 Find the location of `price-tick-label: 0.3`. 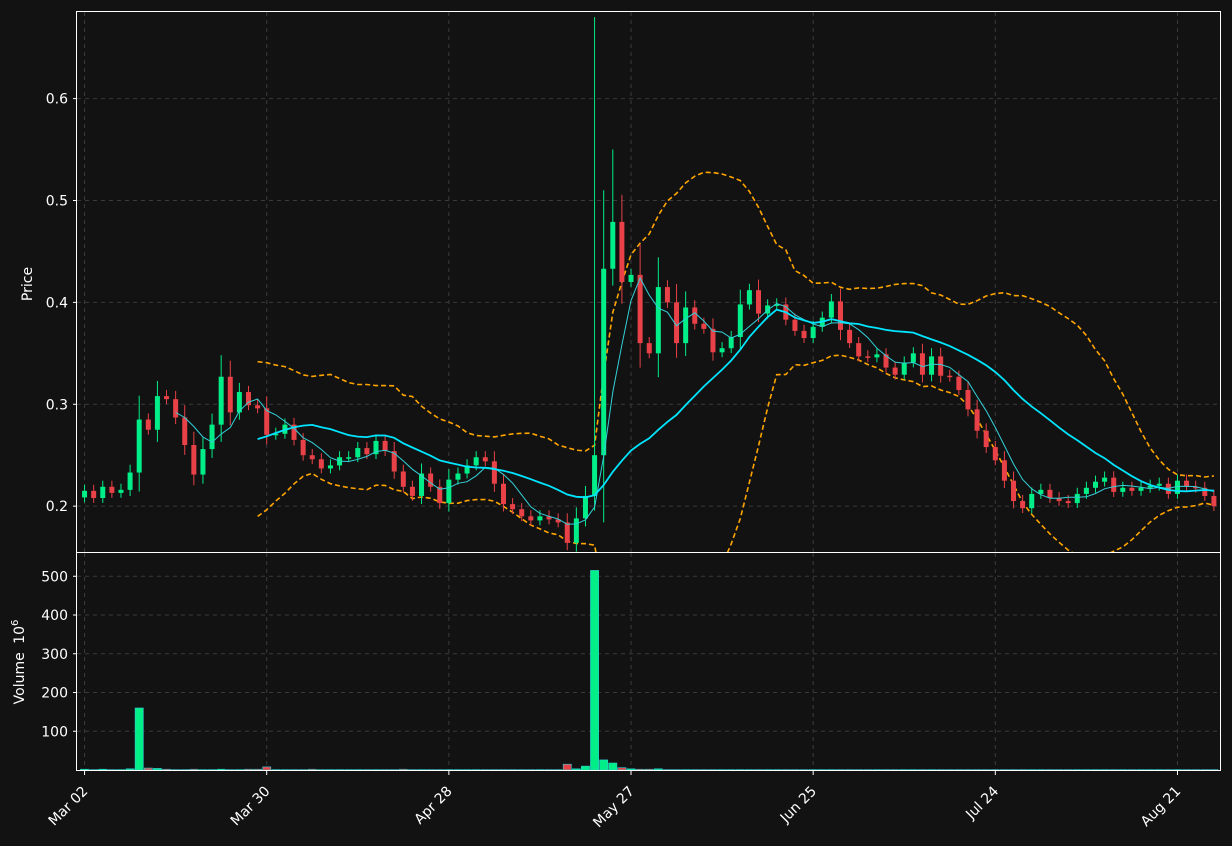

price-tick-label: 0.3 is located at coordinates (57, 405).